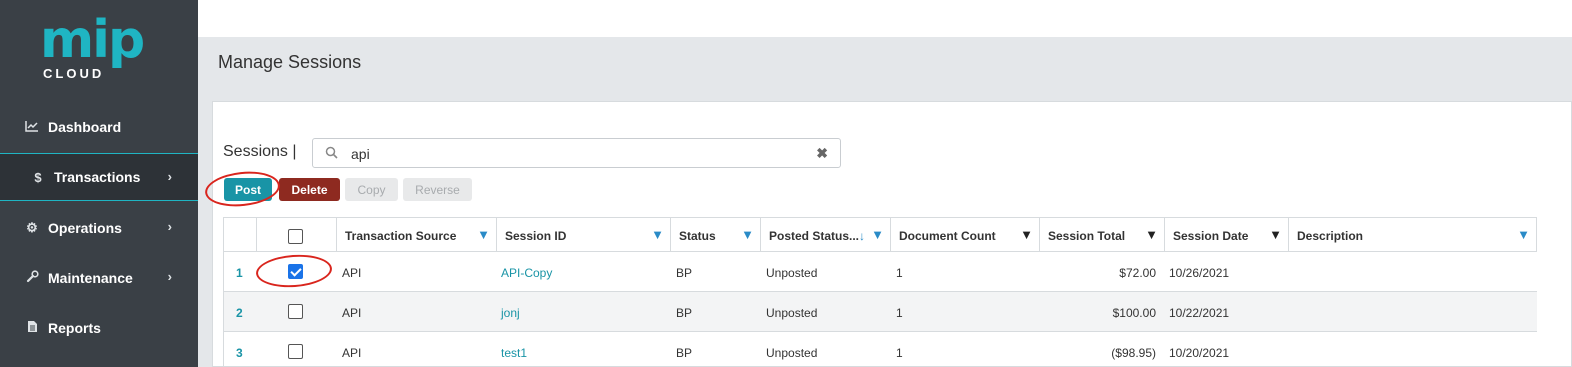 Image resolution: width=1572 pixels, height=367 pixels. Describe the element at coordinates (139, 42) in the screenshot. I see `logo-registered-mark: ®` at that location.